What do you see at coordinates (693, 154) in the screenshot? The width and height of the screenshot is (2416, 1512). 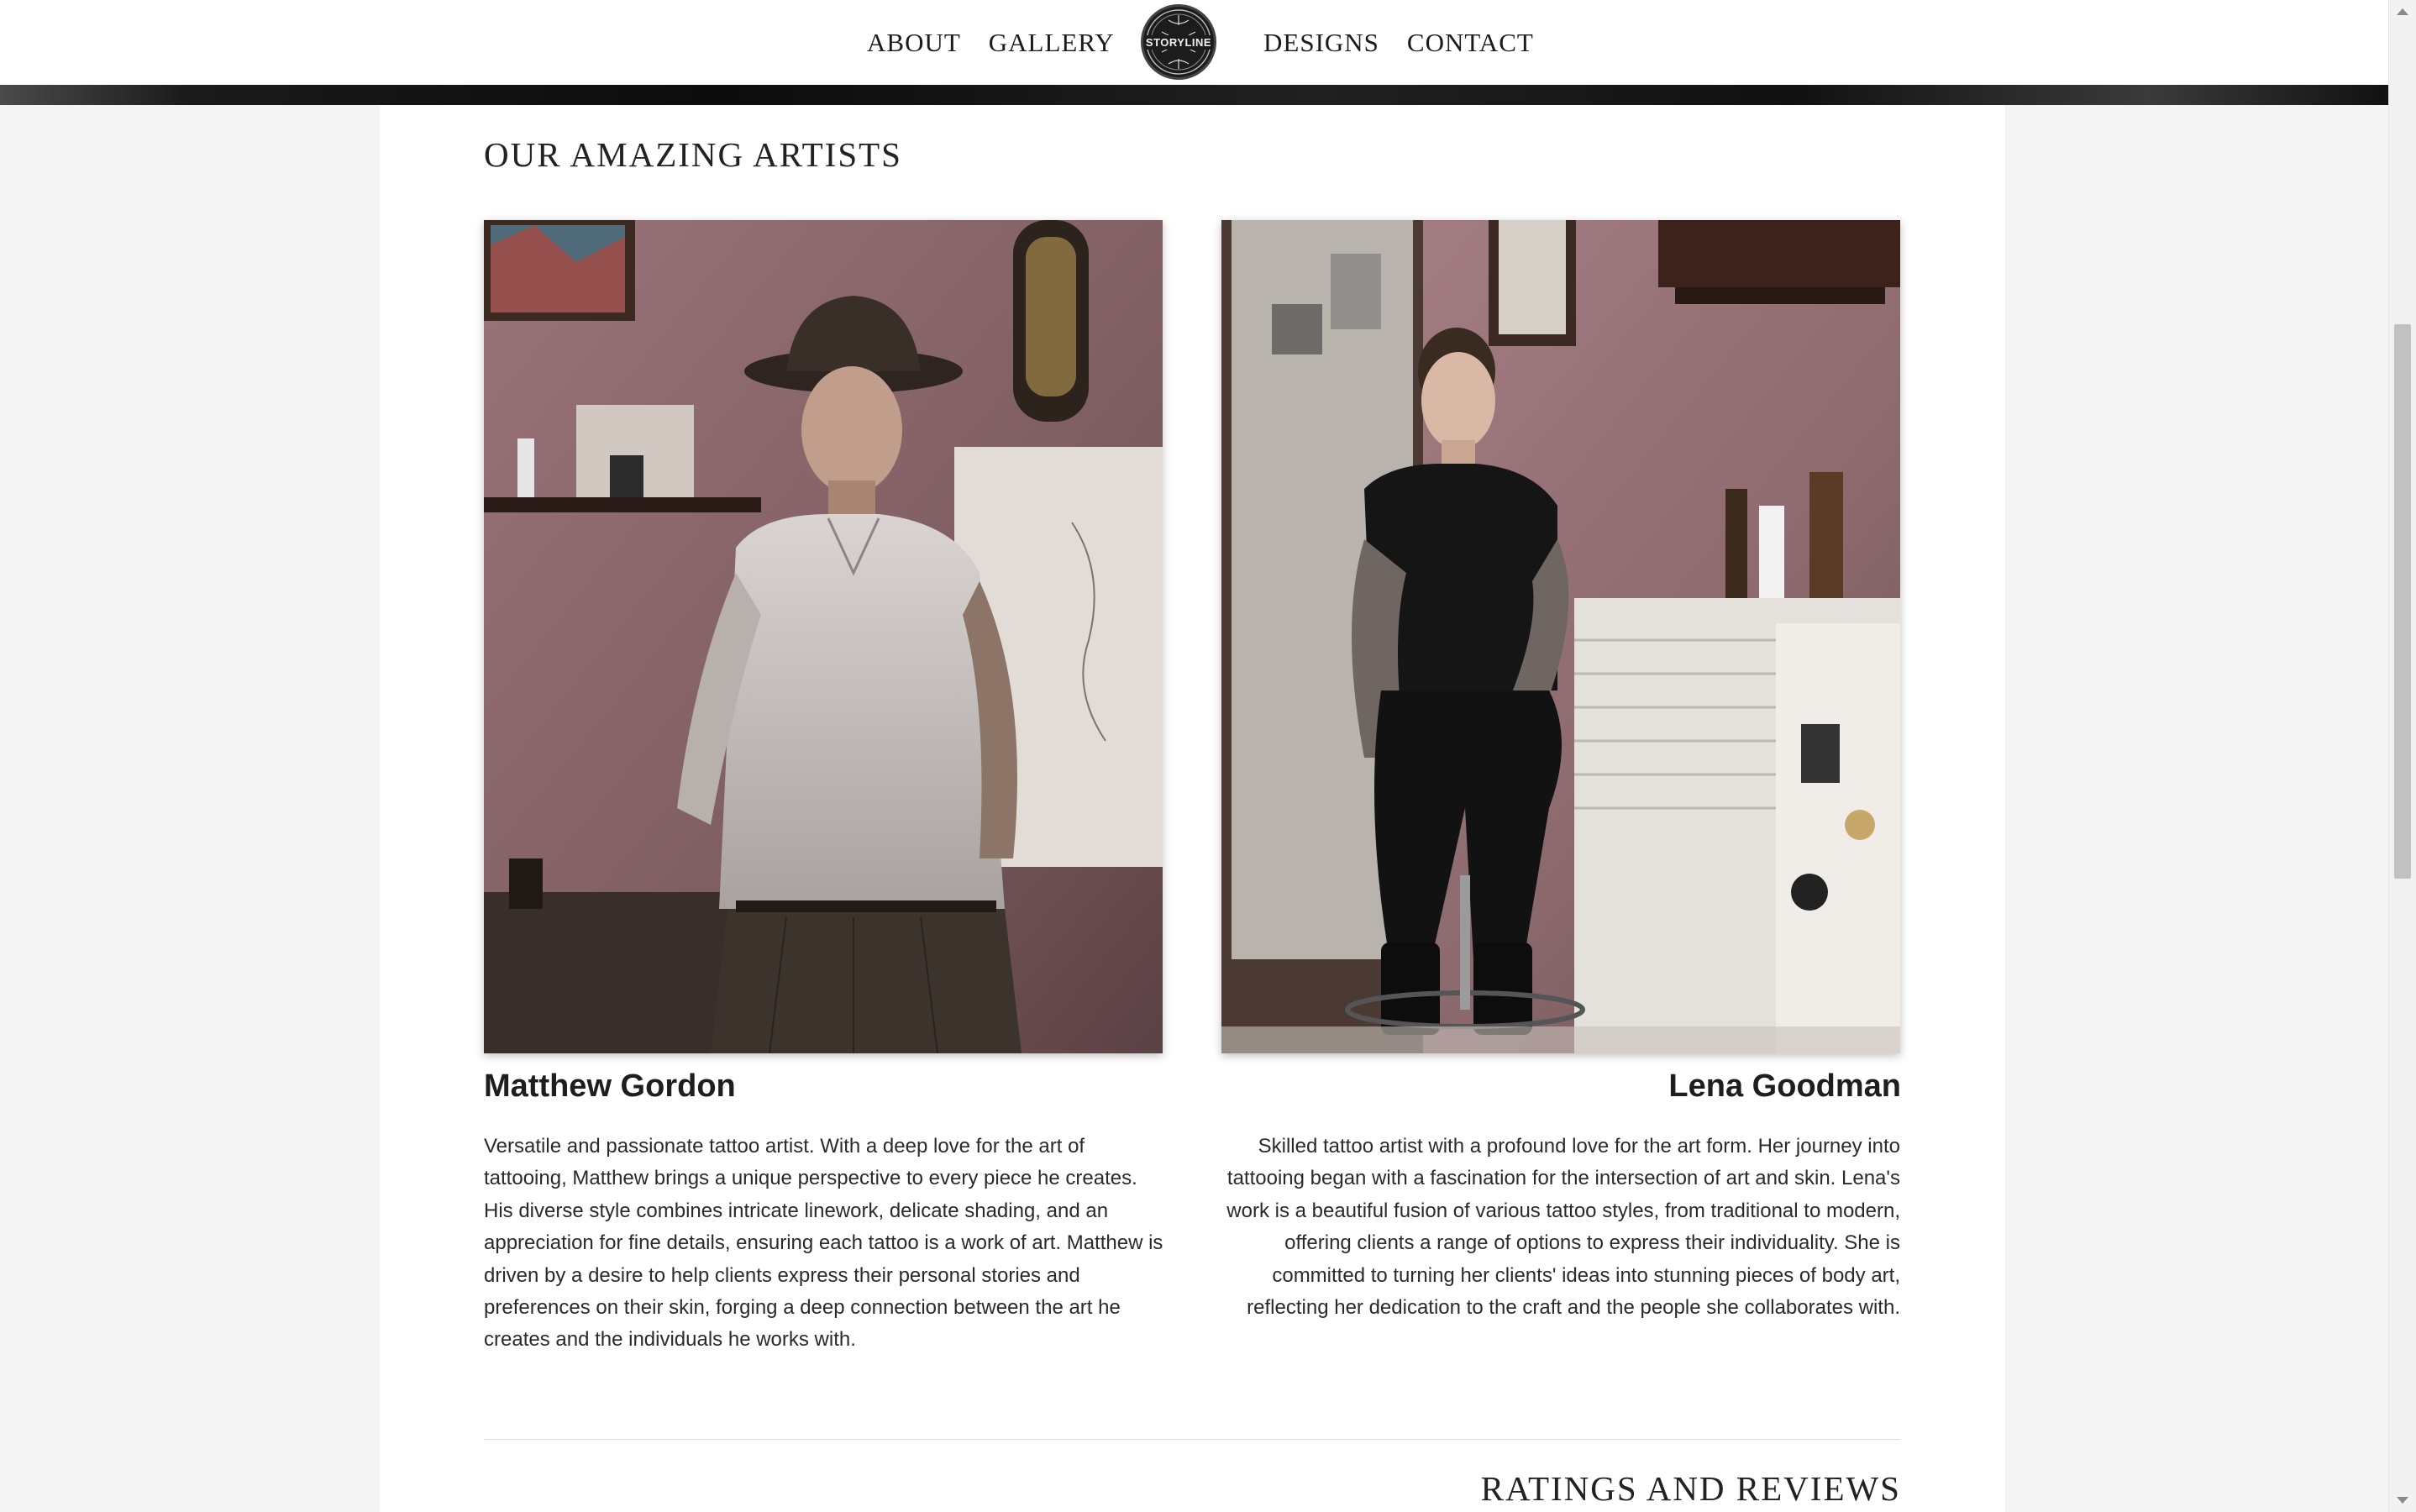 I see `section-title: OUR AMAZING ARTISTS` at bounding box center [693, 154].